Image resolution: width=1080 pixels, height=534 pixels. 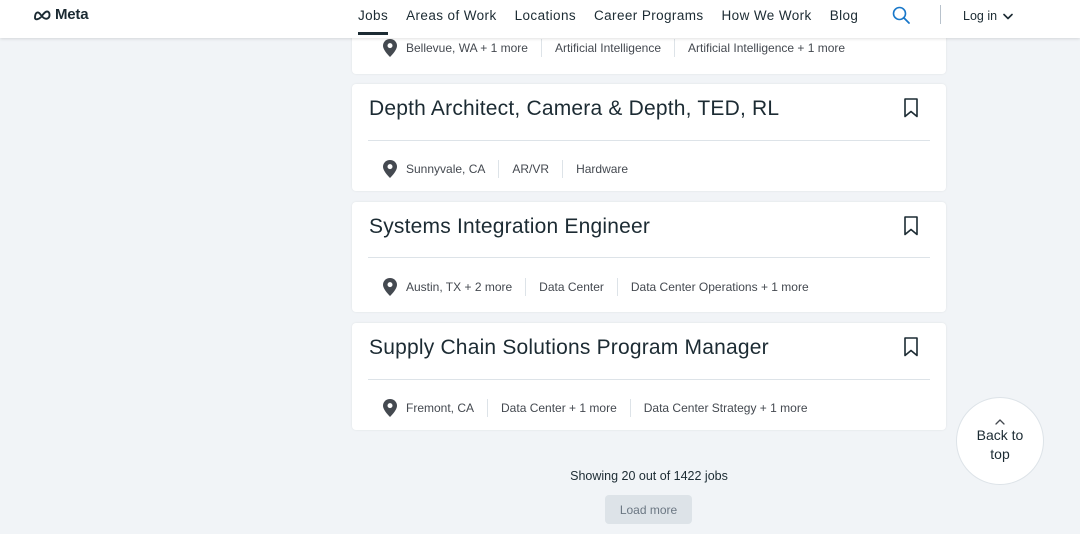 I want to click on login-button: Log in, so click(x=988, y=16).